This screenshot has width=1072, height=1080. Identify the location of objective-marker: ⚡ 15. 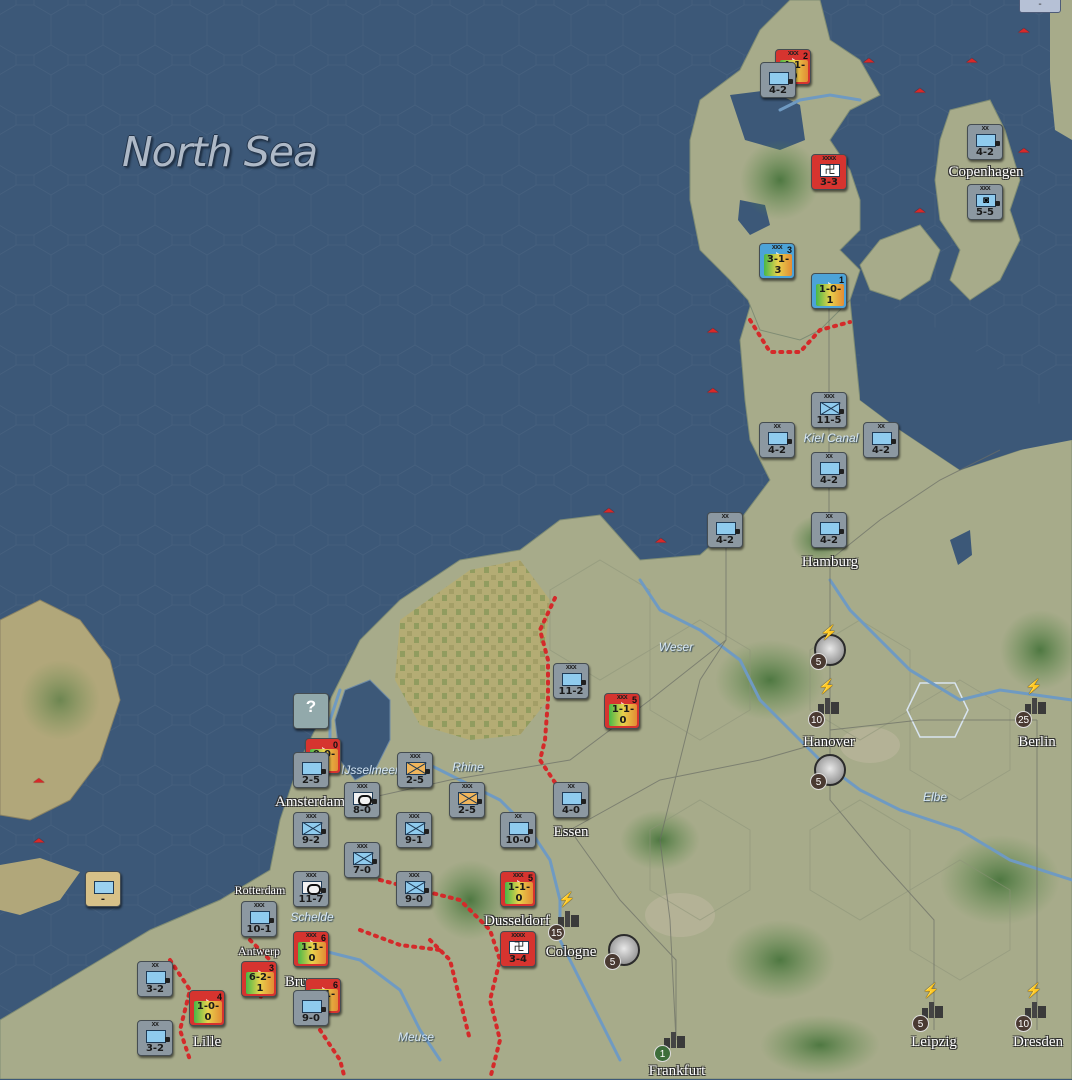
(567, 916).